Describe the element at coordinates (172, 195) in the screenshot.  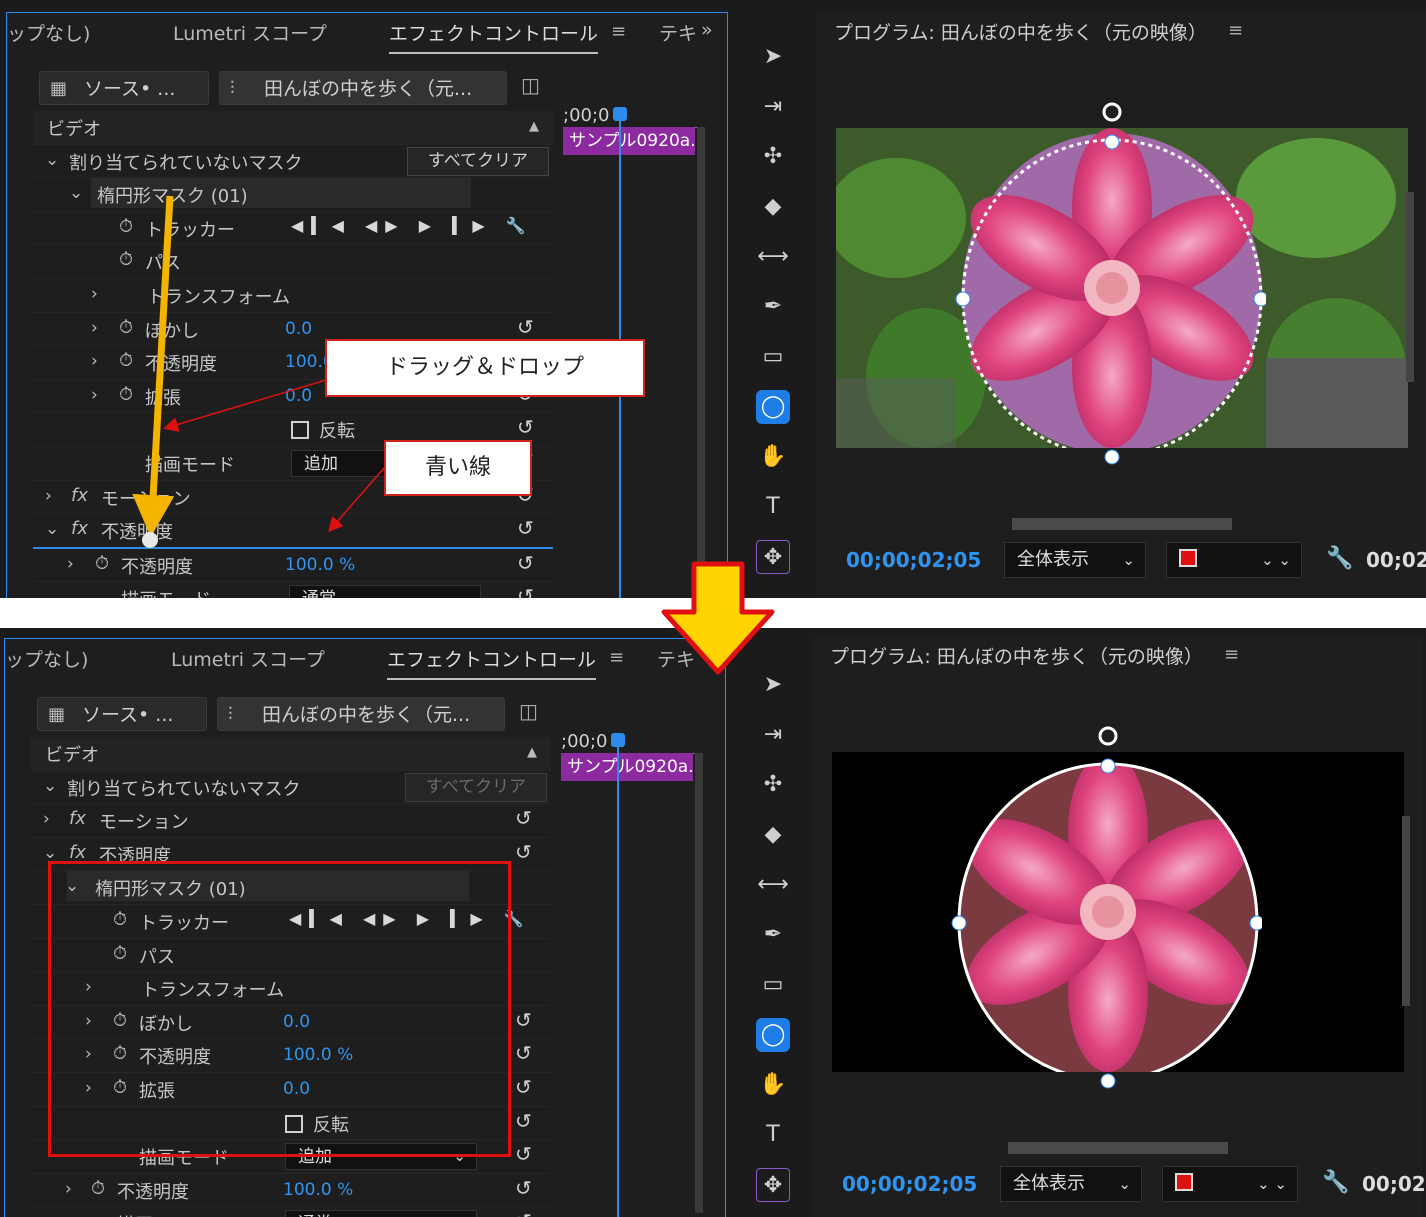
I see `mask-name: 楕円形マスク (01)` at that location.